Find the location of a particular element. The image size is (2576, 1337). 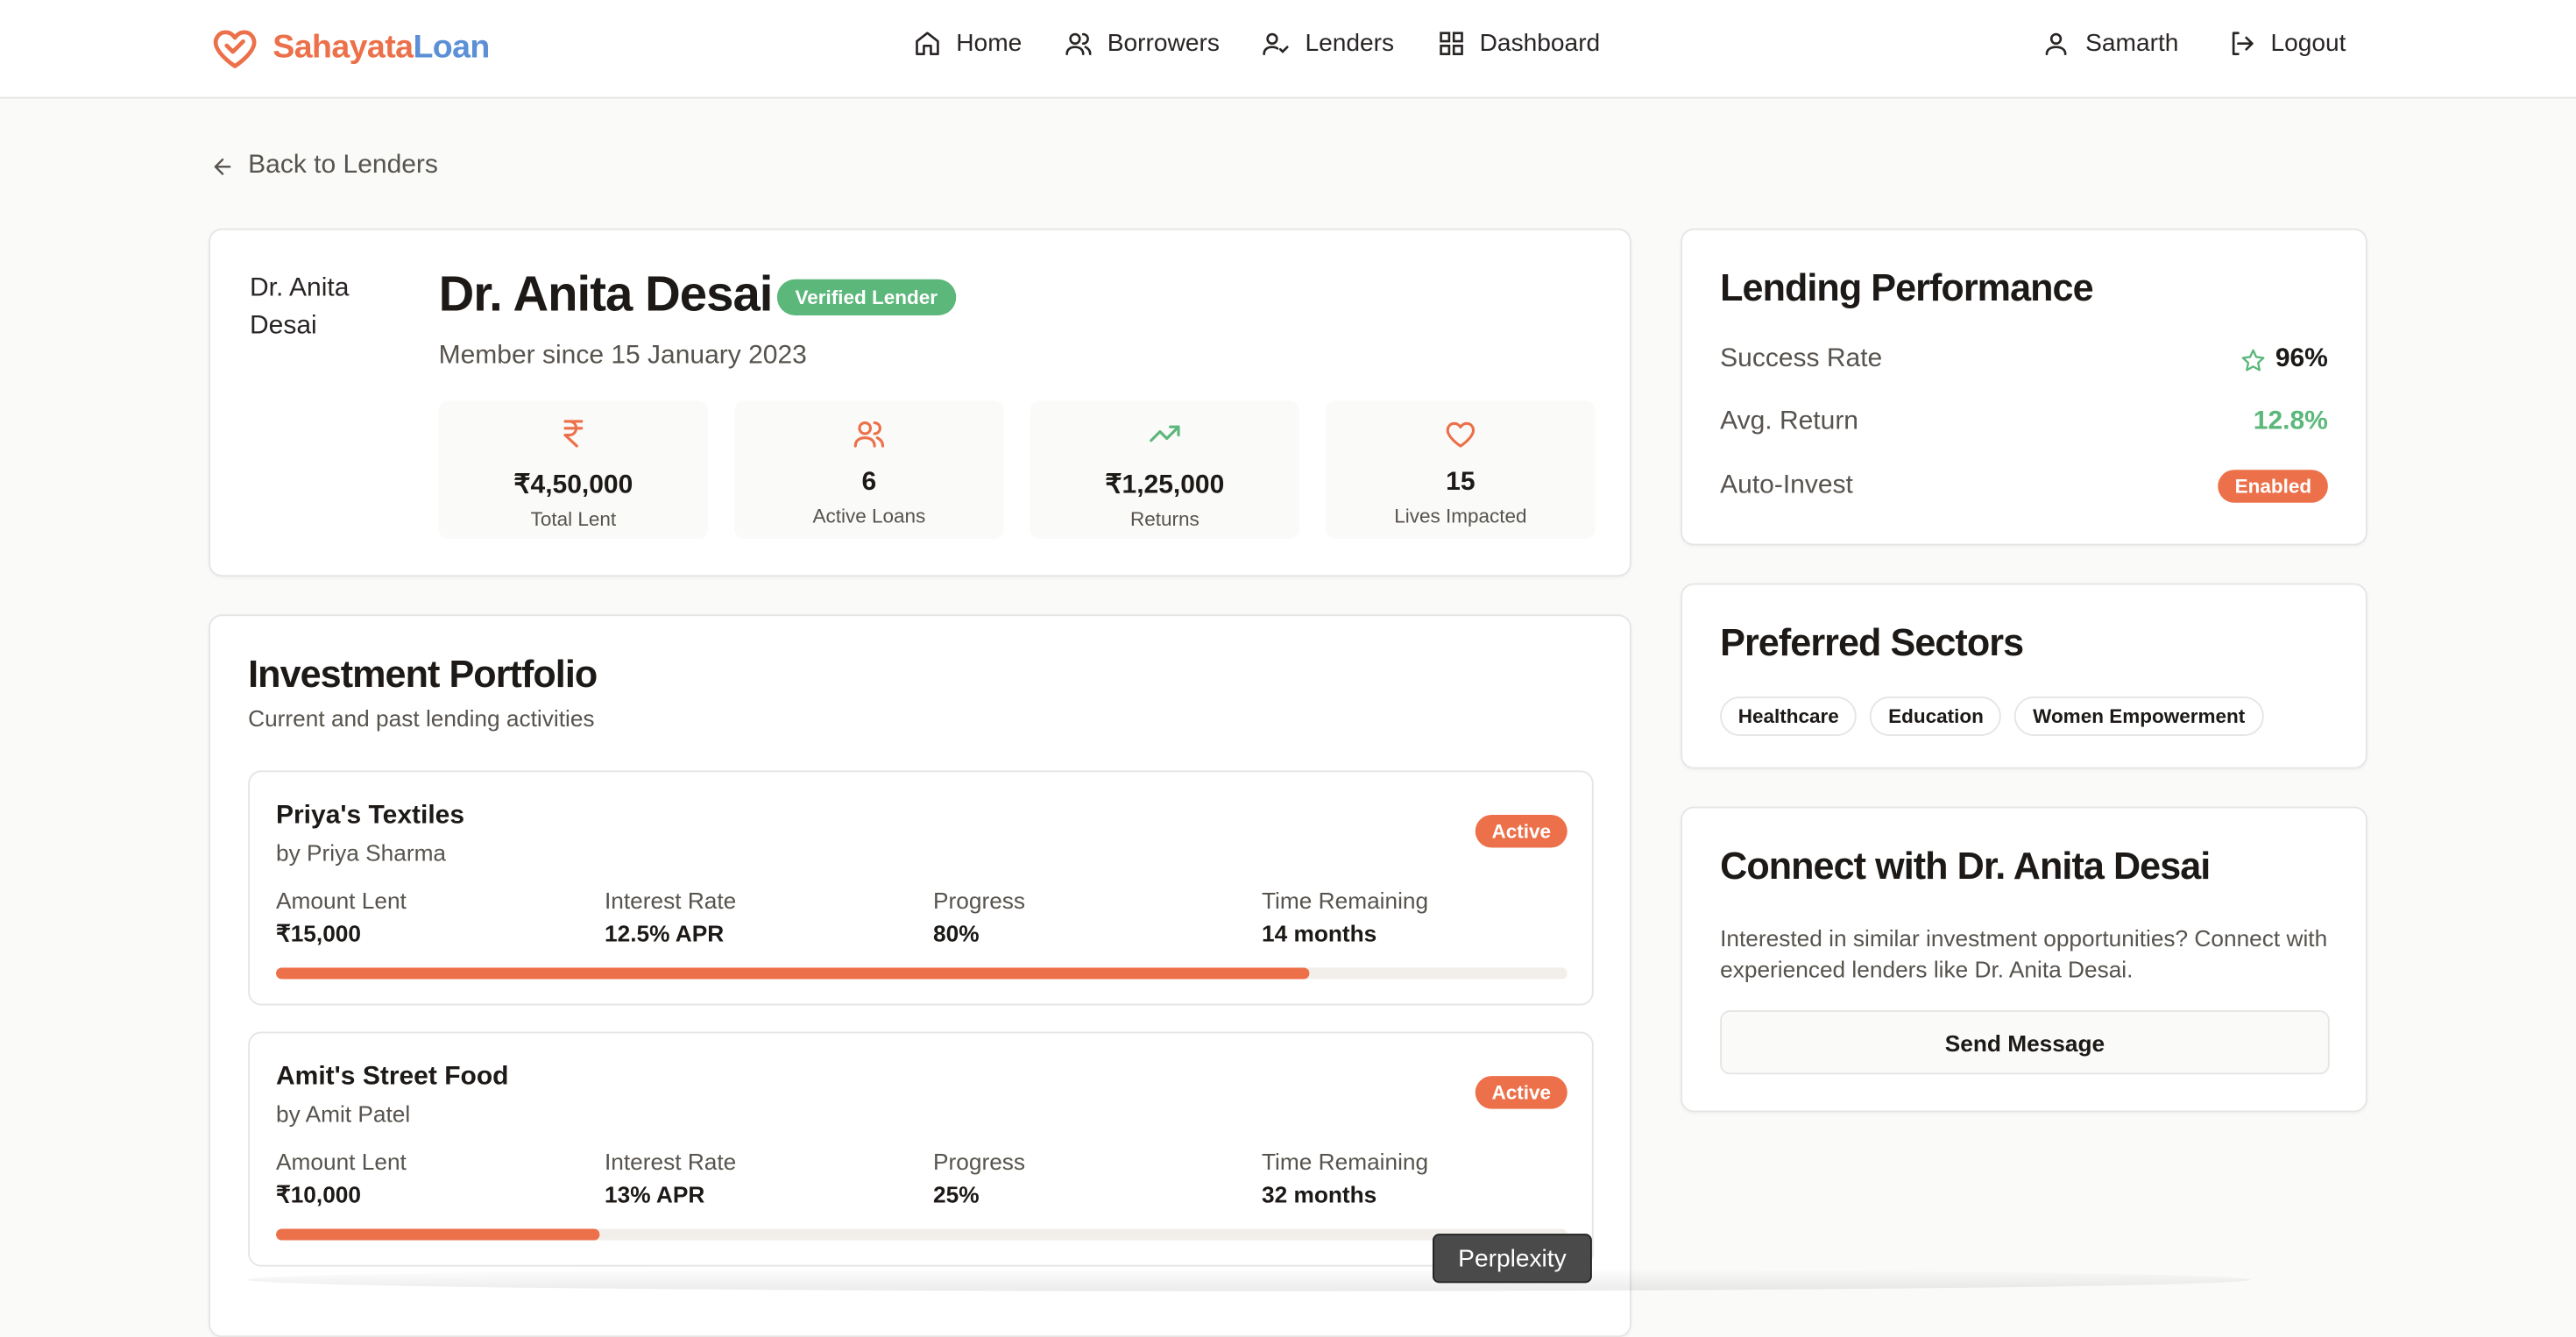

sector-tag: Women Empowerment is located at coordinates (2138, 716).